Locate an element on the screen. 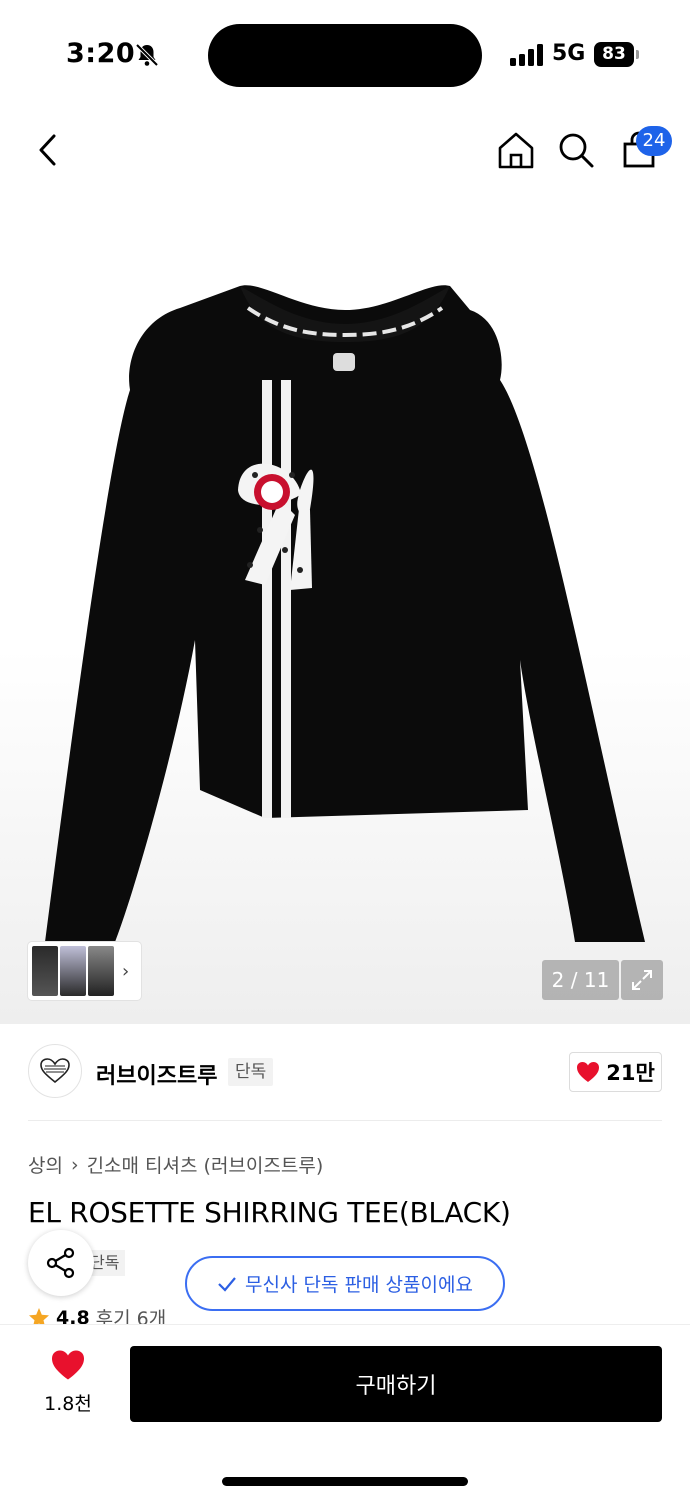  battery-icon: 83 is located at coordinates (614, 54).